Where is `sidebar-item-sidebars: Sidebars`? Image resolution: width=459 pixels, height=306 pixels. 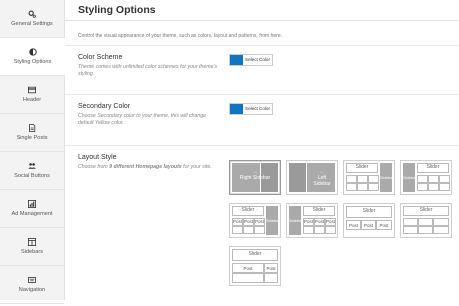
sidebar-item-sidebars: Sidebars is located at coordinates (32, 247).